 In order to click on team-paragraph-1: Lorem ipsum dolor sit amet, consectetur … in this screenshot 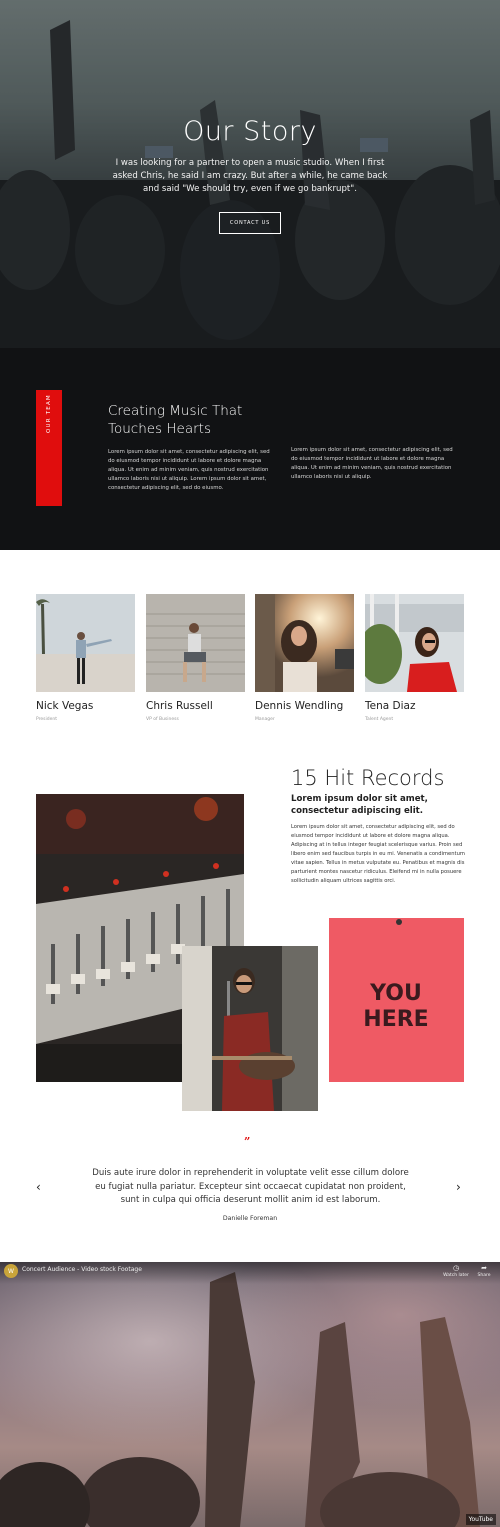, I will do `click(189, 470)`.